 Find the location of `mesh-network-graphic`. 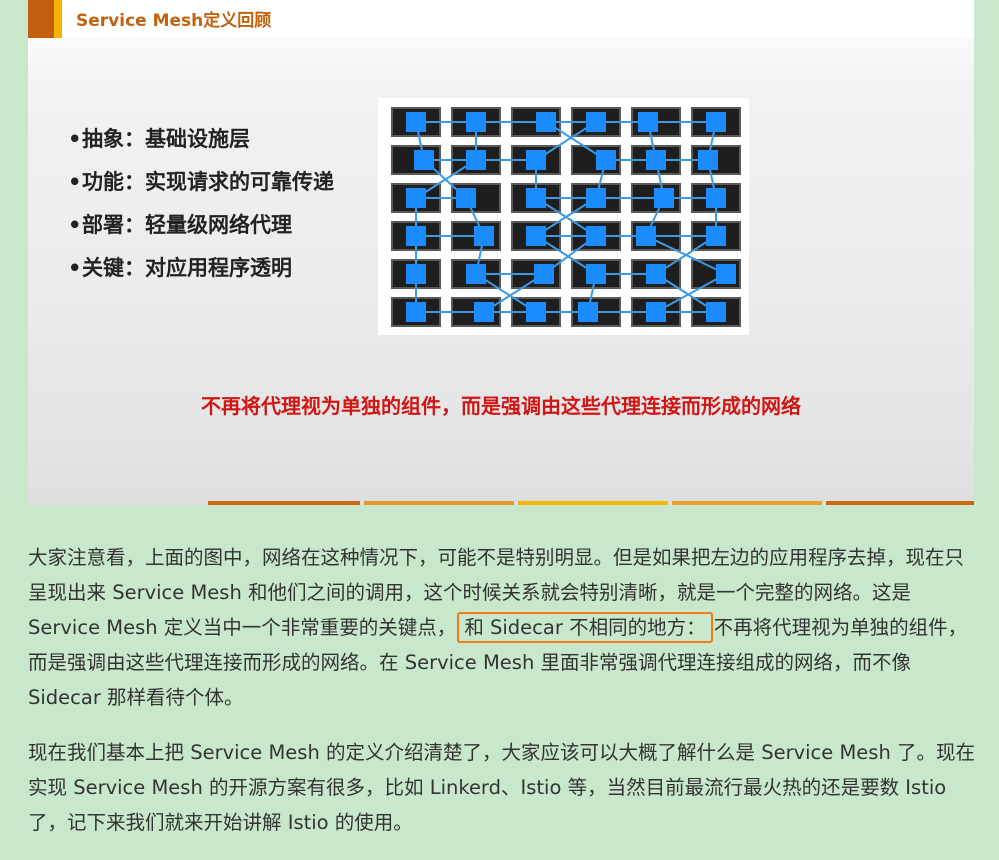

mesh-network-graphic is located at coordinates (566, 217).